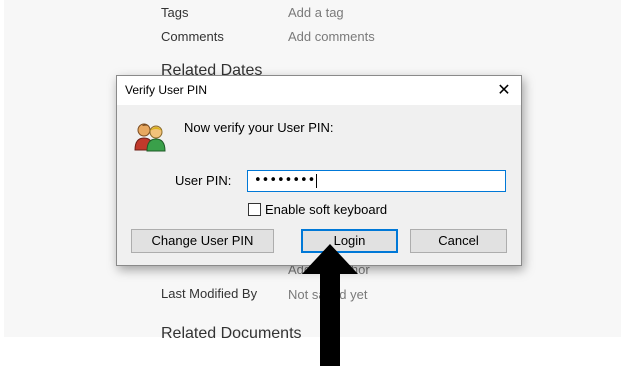 This screenshot has height=366, width=621. I want to click on text-caret, so click(317, 180).